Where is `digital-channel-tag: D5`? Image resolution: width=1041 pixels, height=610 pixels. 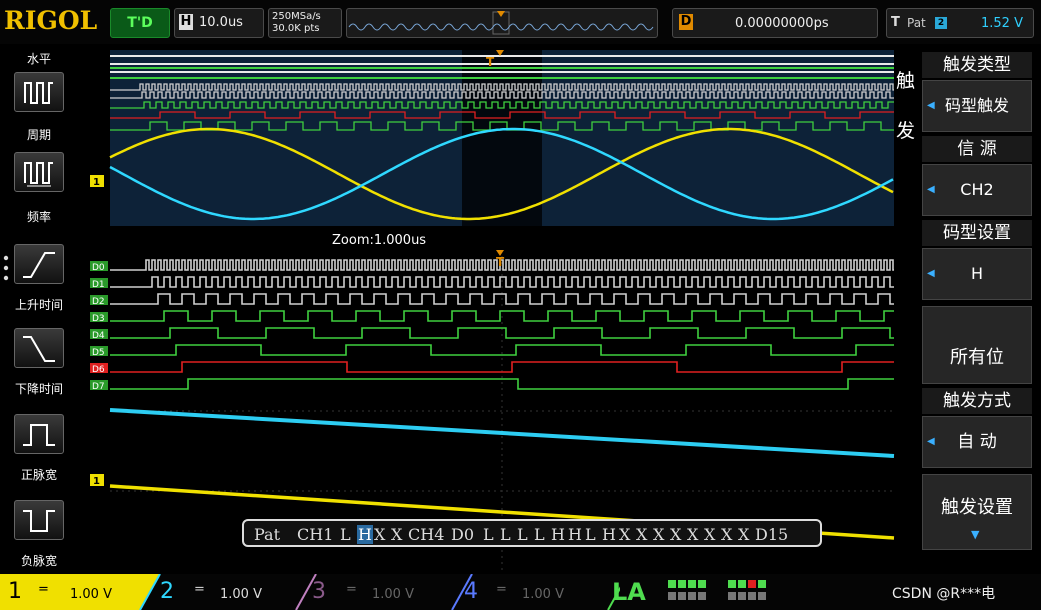
digital-channel-tag: D5 is located at coordinates (98, 353).